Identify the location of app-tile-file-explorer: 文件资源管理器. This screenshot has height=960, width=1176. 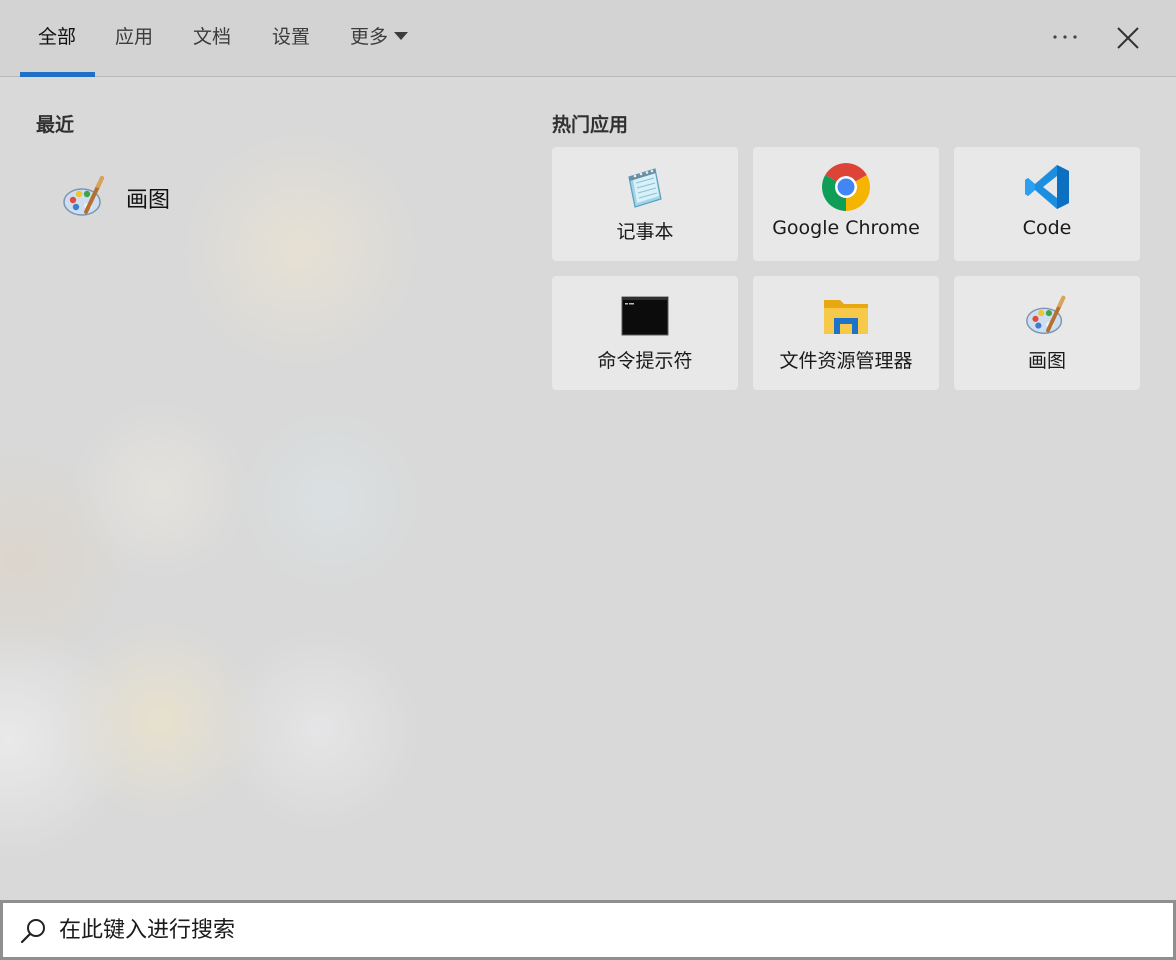
(846, 333).